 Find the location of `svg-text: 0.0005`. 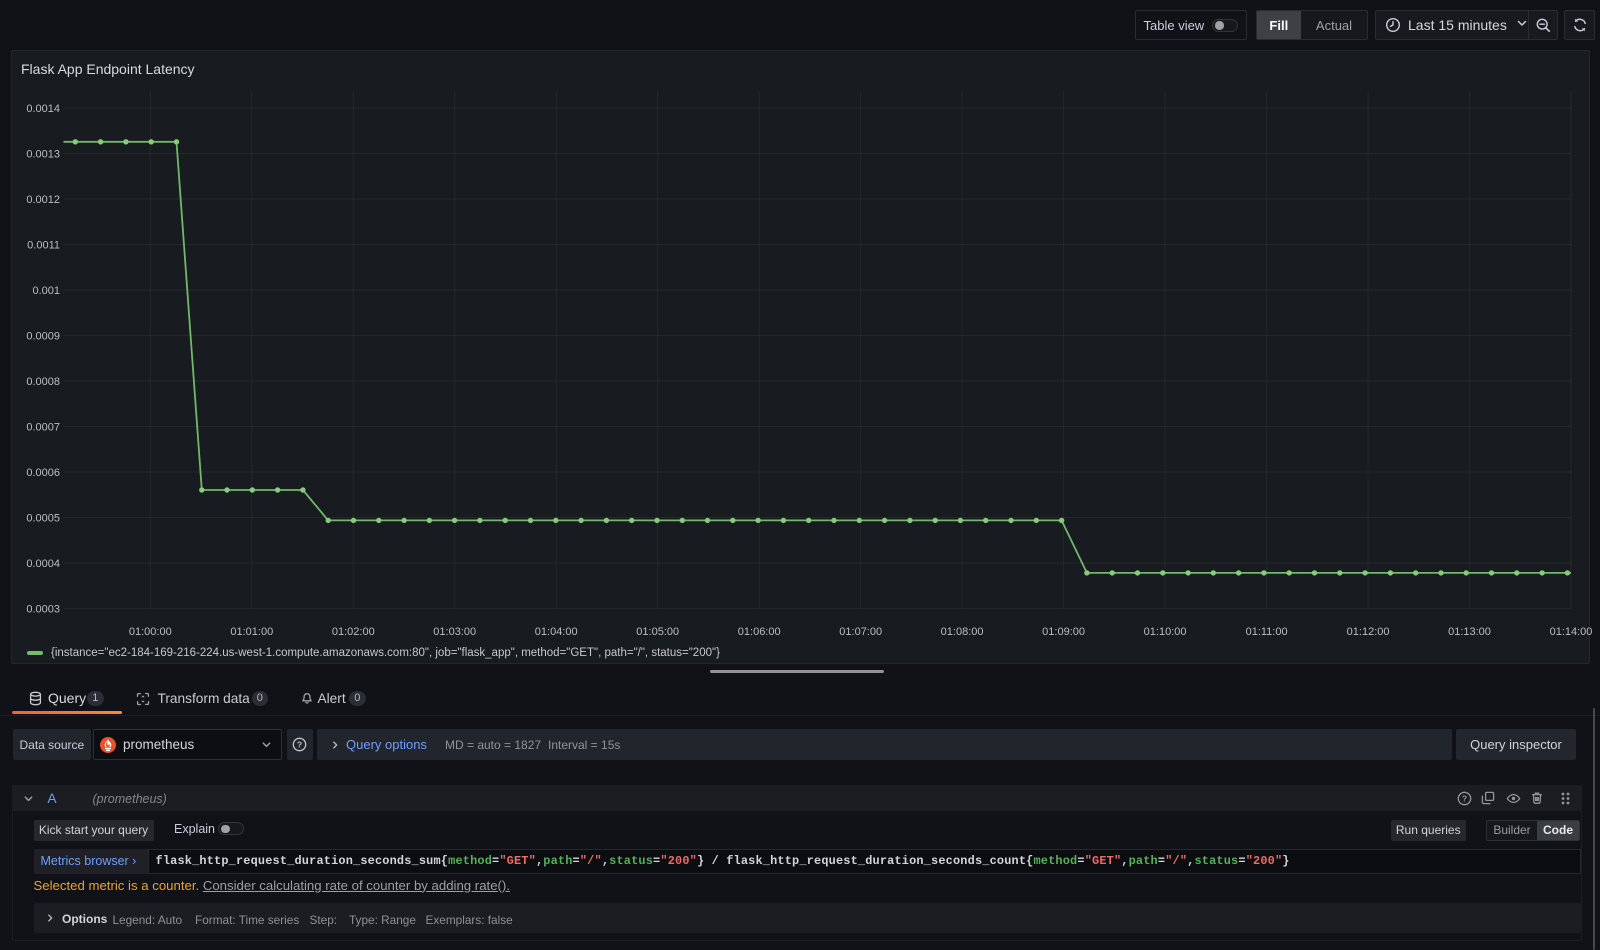

svg-text: 0.0005 is located at coordinates (43, 519).